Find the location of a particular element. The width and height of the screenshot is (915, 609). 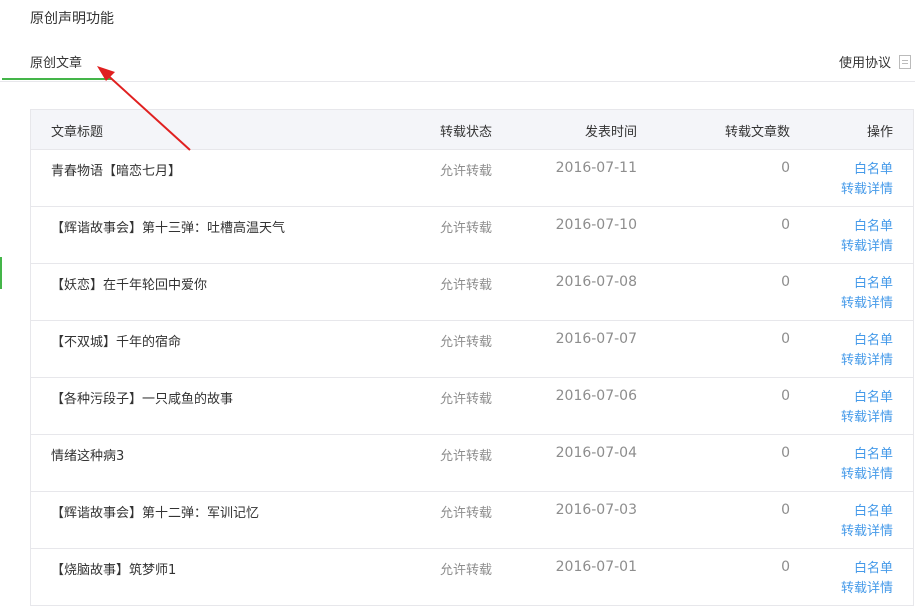

usage-agreement-link: 使用协议 is located at coordinates (875, 61).